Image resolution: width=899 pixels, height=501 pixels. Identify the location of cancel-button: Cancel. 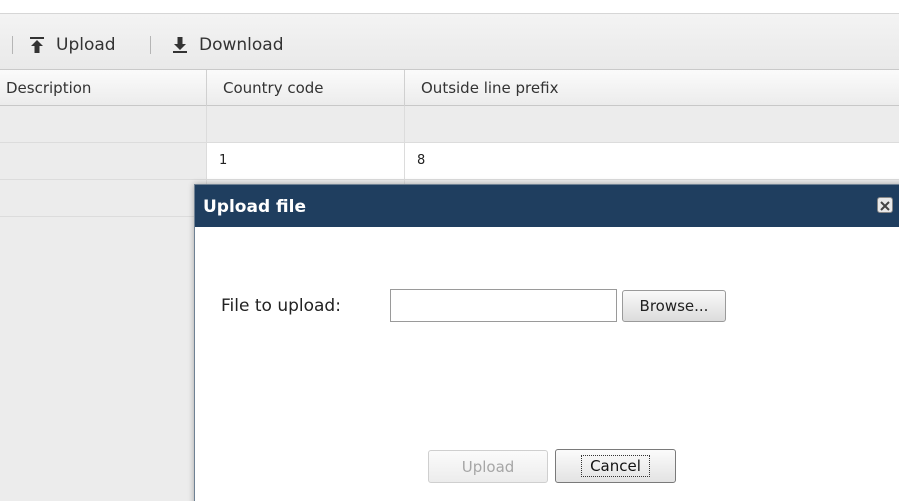
(615, 466).